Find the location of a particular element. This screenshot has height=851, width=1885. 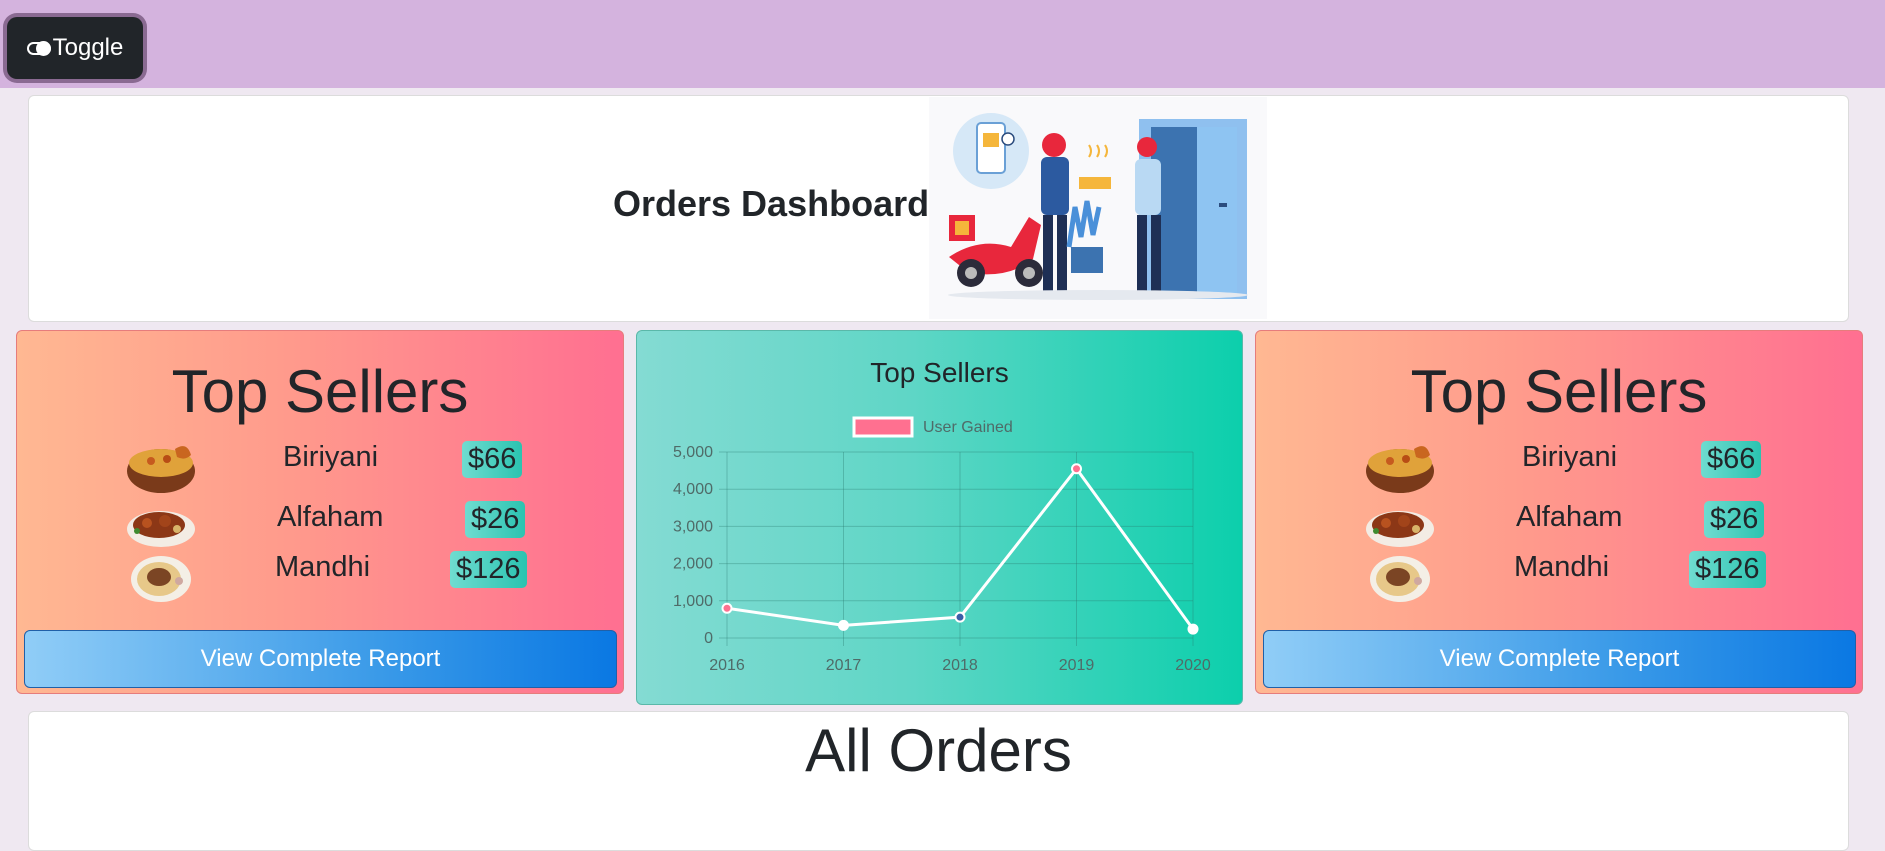

delivery-illustration is located at coordinates (1098, 208).